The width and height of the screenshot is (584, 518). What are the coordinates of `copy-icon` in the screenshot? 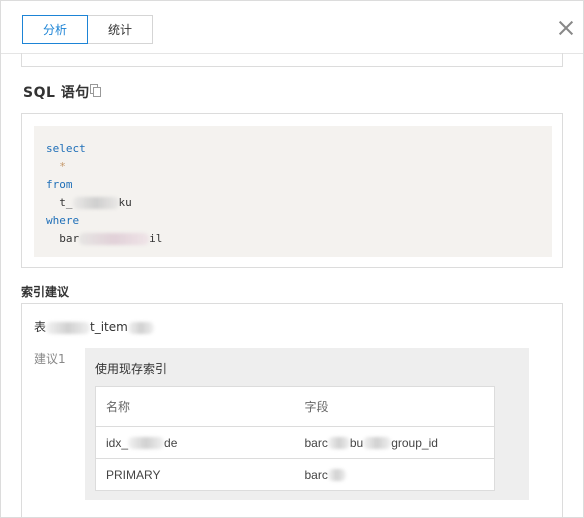 It's located at (96, 90).